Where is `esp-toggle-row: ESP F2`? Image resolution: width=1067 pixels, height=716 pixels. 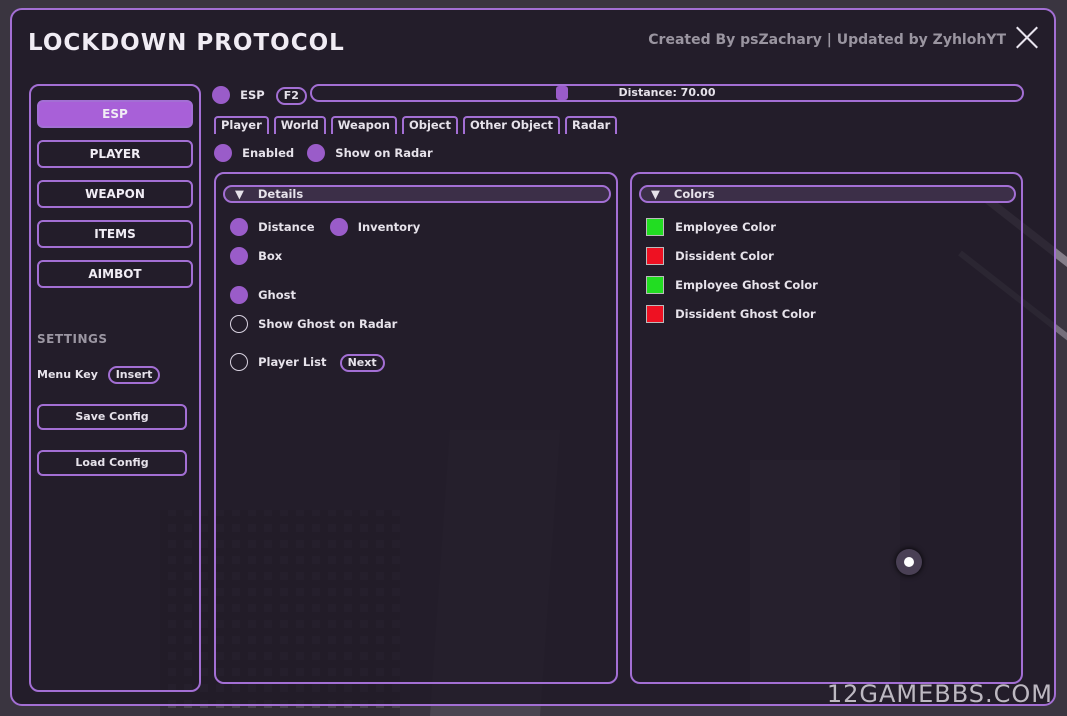
esp-toggle-row: ESP F2 is located at coordinates (259, 95).